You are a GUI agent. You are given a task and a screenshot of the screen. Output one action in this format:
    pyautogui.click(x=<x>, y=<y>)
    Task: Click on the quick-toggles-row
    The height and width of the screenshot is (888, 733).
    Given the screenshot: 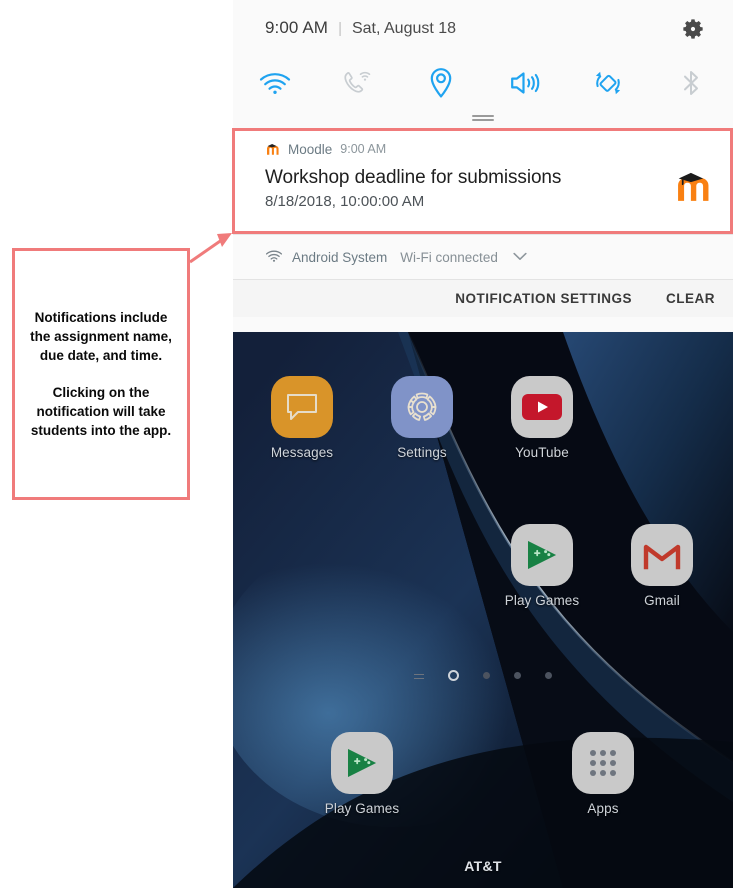 What is the action you would take?
    pyautogui.click(x=483, y=83)
    